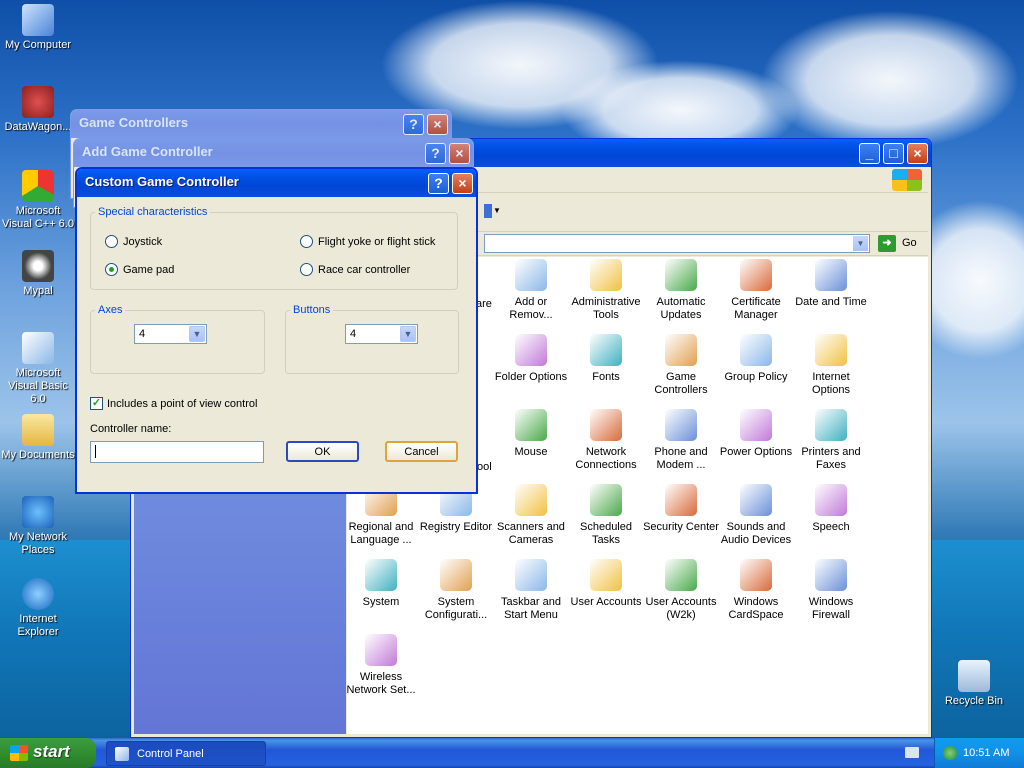 The height and width of the screenshot is (768, 1024). What do you see at coordinates (381, 575) in the screenshot?
I see `system-icon` at bounding box center [381, 575].